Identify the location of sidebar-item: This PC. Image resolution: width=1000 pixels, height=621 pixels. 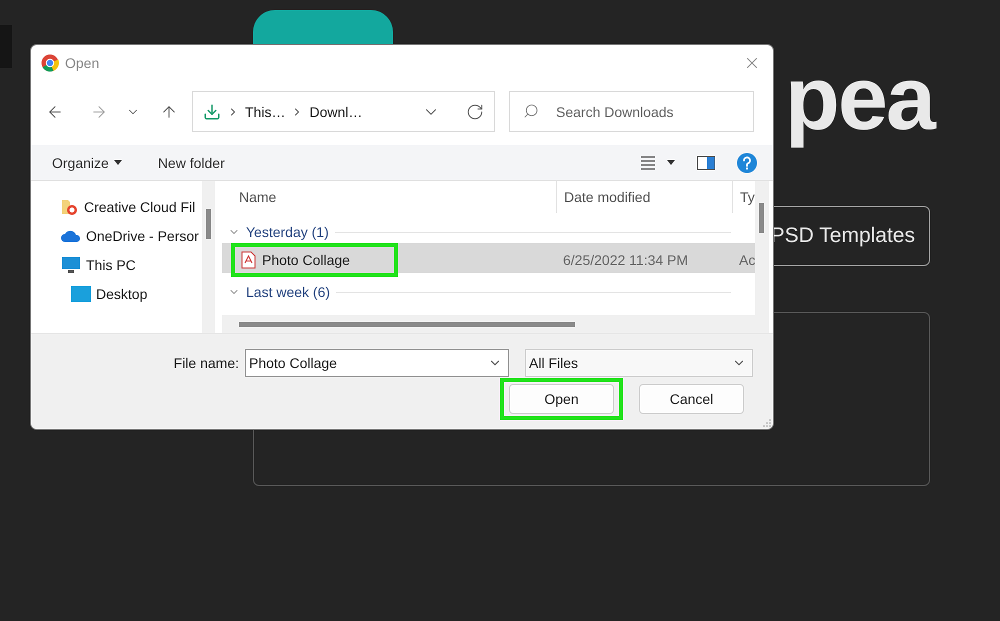
(116, 265).